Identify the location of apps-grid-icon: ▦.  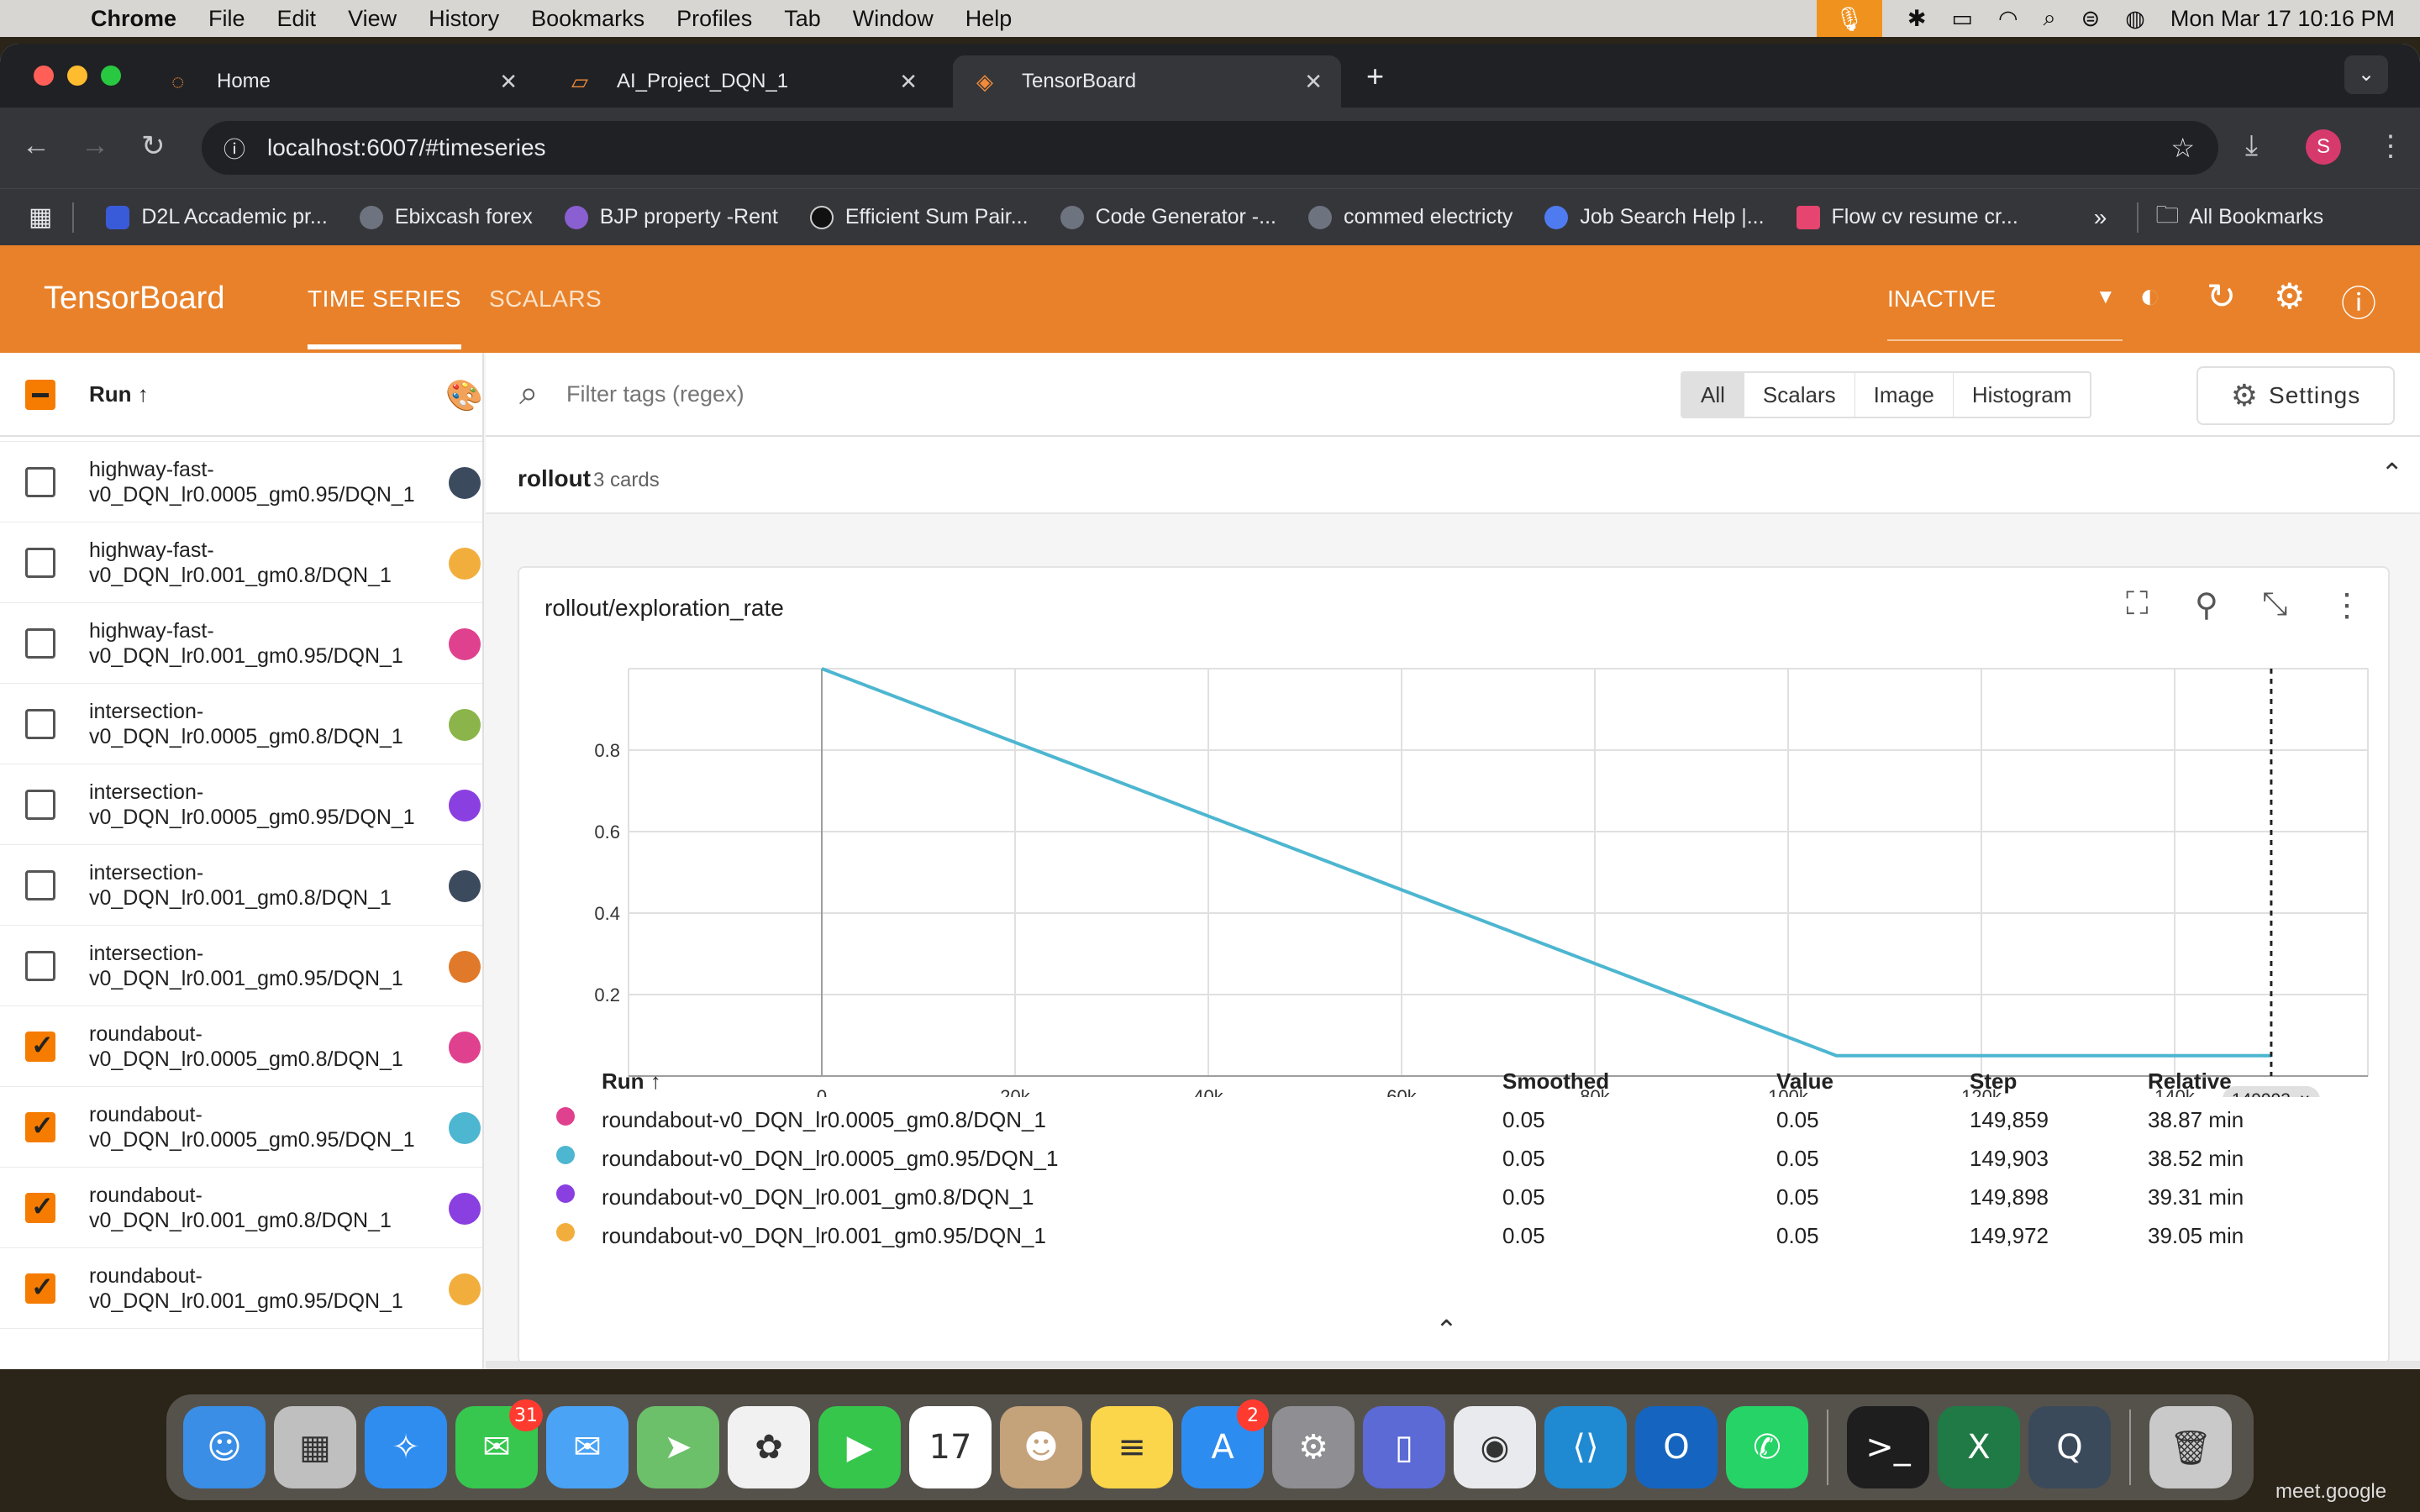
(40, 217).